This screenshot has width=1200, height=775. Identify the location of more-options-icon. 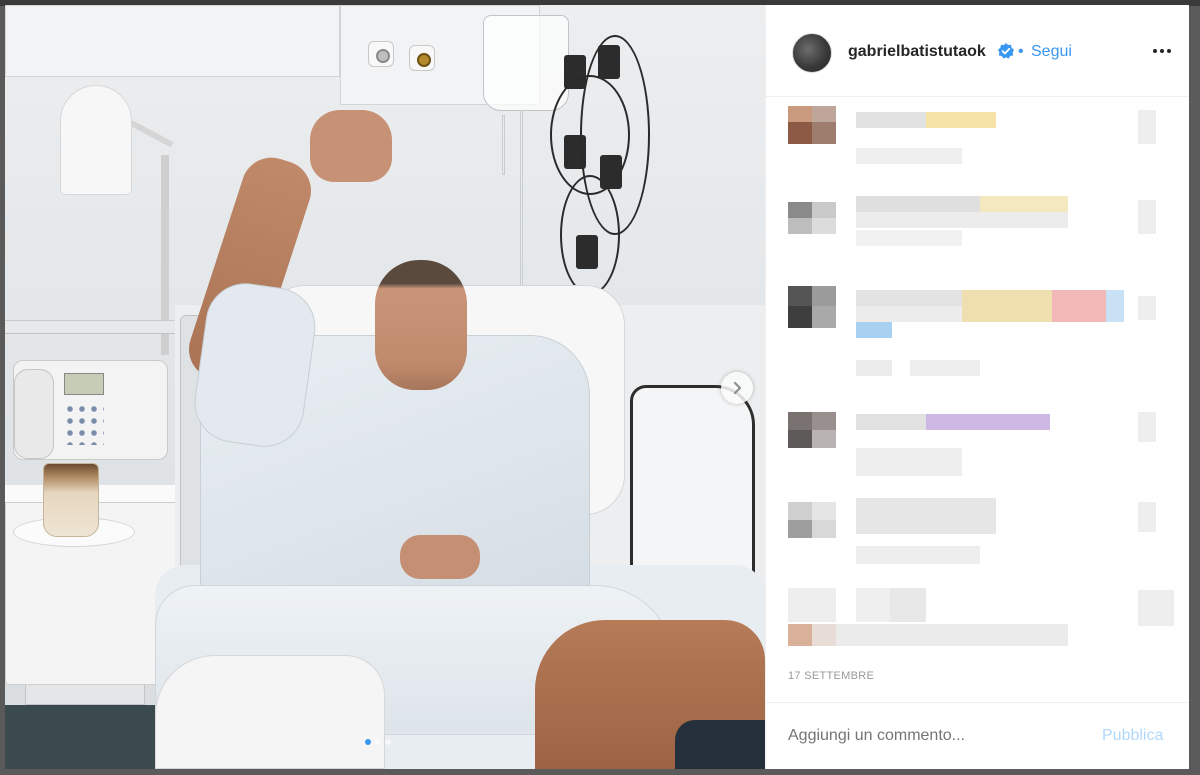
(1155, 51).